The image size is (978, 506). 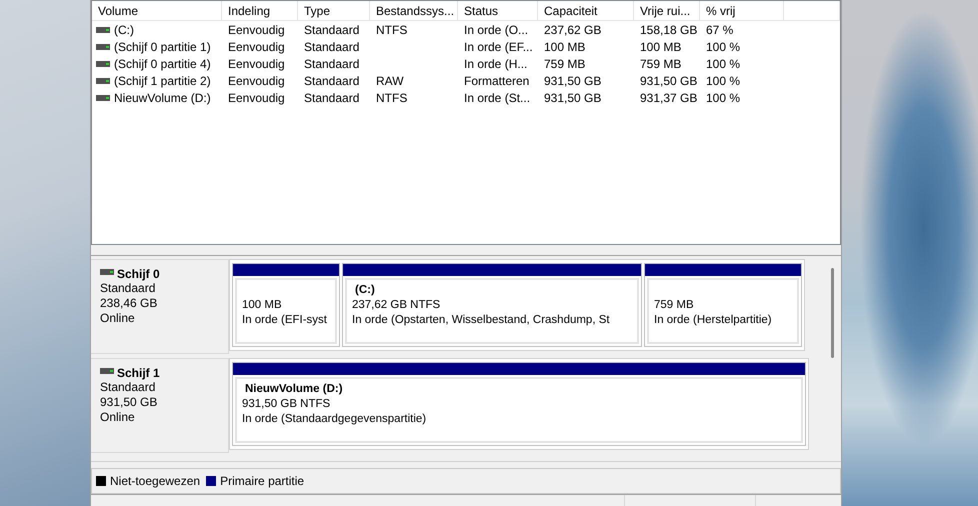 I want to click on partition-size: 759 MB, so click(x=674, y=305).